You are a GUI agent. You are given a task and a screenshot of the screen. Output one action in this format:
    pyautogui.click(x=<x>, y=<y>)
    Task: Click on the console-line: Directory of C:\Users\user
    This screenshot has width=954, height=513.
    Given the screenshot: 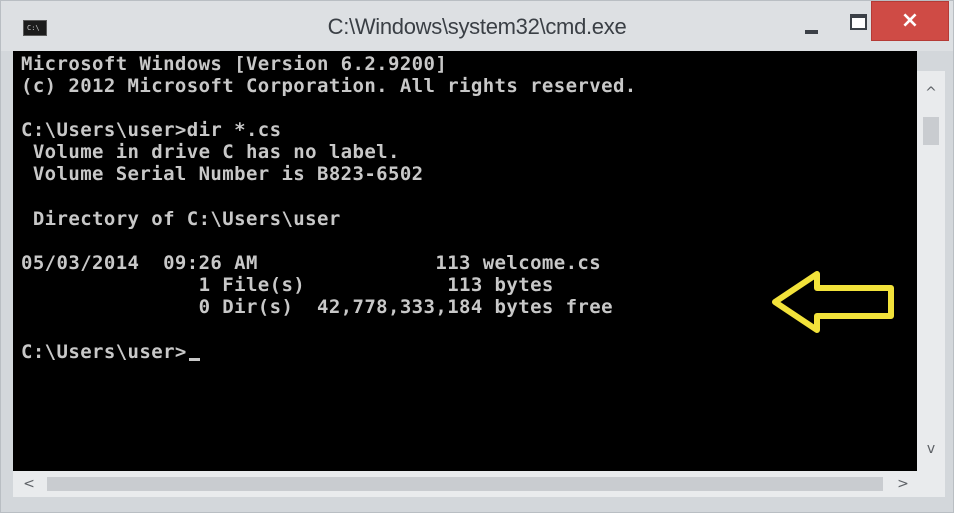 What is the action you would take?
    pyautogui.click(x=181, y=219)
    